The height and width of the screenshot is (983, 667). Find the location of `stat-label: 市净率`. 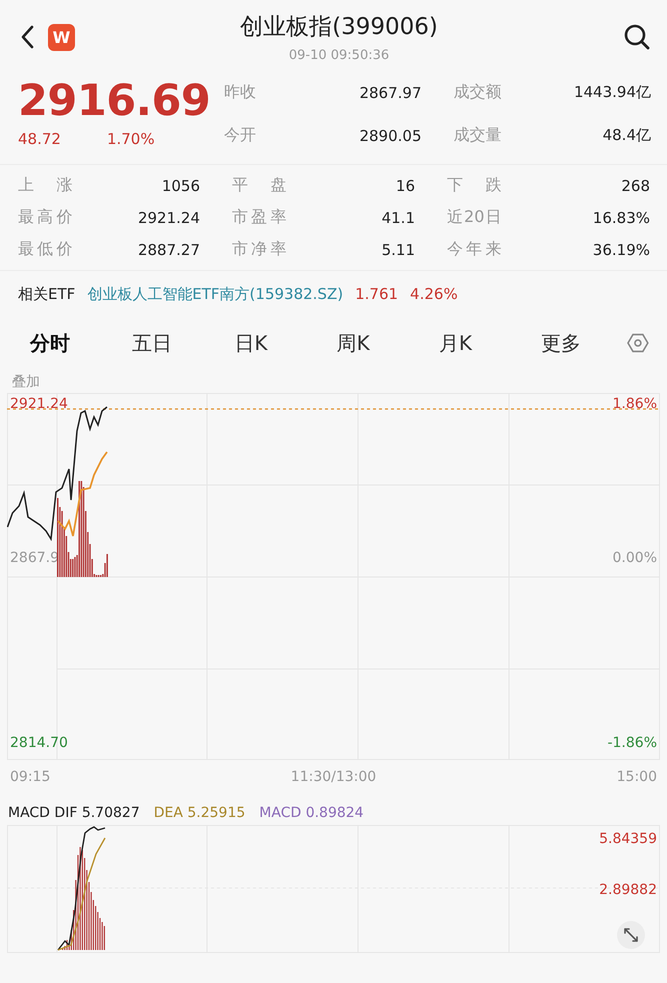

stat-label: 市净率 is located at coordinates (259, 249).